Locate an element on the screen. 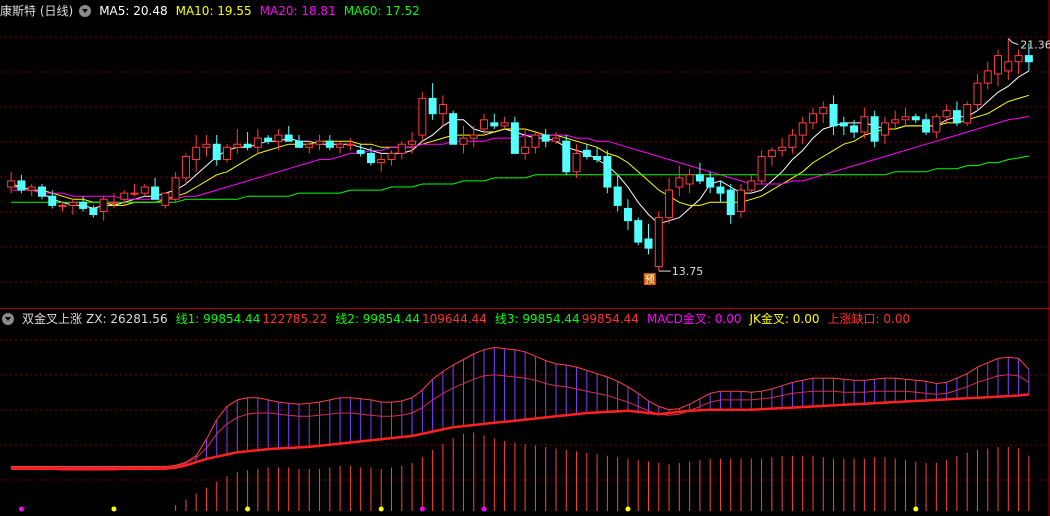 This screenshot has height=516, width=1050. gap-up-value: 上涨缺口: 0.00 is located at coordinates (869, 319).